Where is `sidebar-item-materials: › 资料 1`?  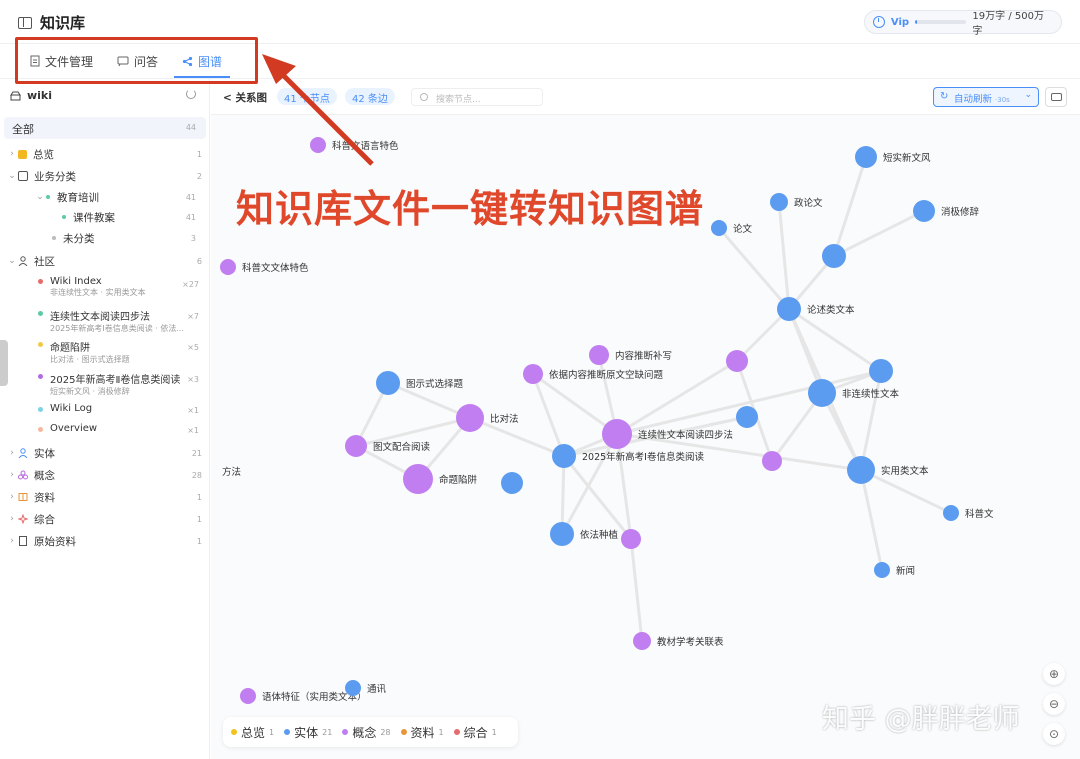
sidebar-item-materials: › 资料 1 is located at coordinates (109, 497).